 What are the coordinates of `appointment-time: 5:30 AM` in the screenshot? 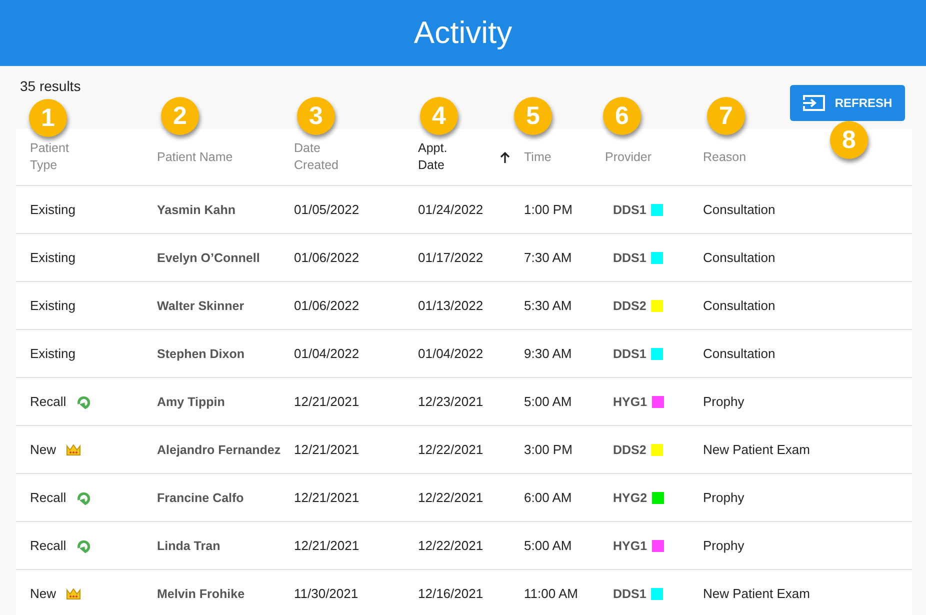 It's located at (548, 305).